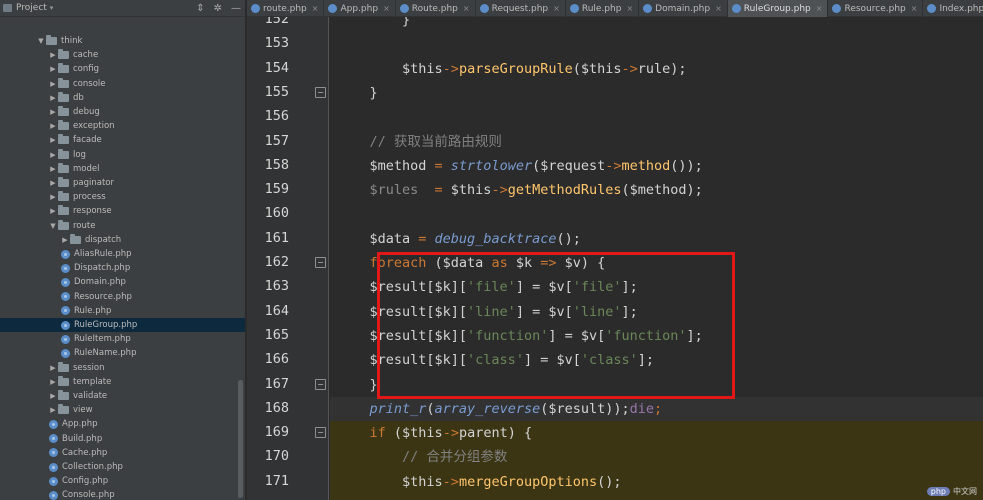 The image size is (983, 500). Describe the element at coordinates (122, 368) in the screenshot. I see `tree-folder: ▶ session` at that location.